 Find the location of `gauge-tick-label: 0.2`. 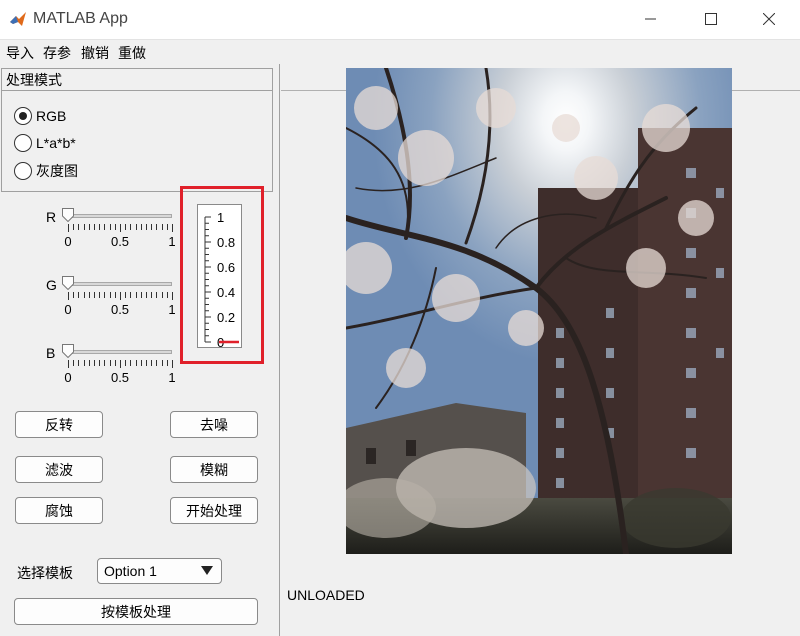

gauge-tick-label: 0.2 is located at coordinates (226, 317).